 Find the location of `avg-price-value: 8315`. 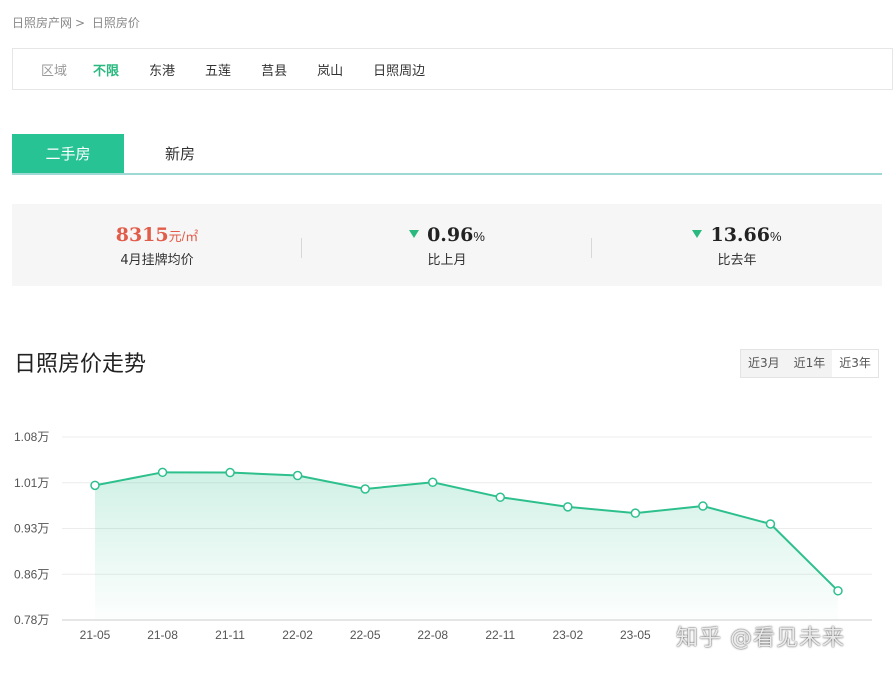

avg-price-value: 8315 is located at coordinates (142, 235).